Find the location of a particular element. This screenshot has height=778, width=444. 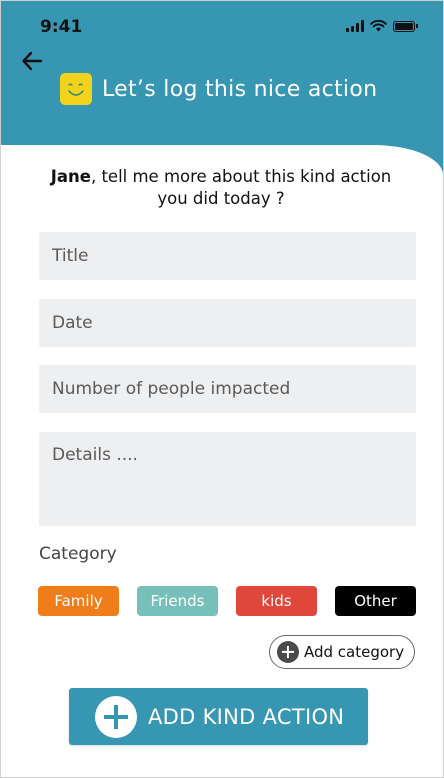

status-time: 9:41 is located at coordinates (61, 27).